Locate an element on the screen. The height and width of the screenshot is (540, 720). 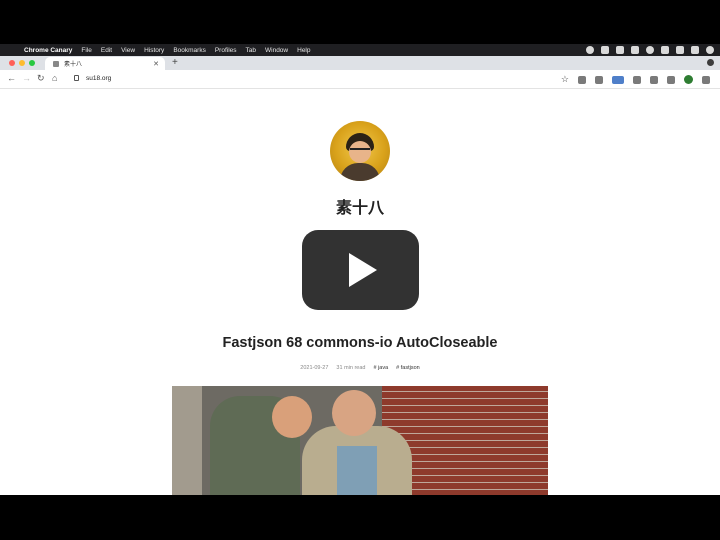
browser-toolbar: ← → ↻ ⌂ su18.org ☆ is located at coordinates (360, 79).